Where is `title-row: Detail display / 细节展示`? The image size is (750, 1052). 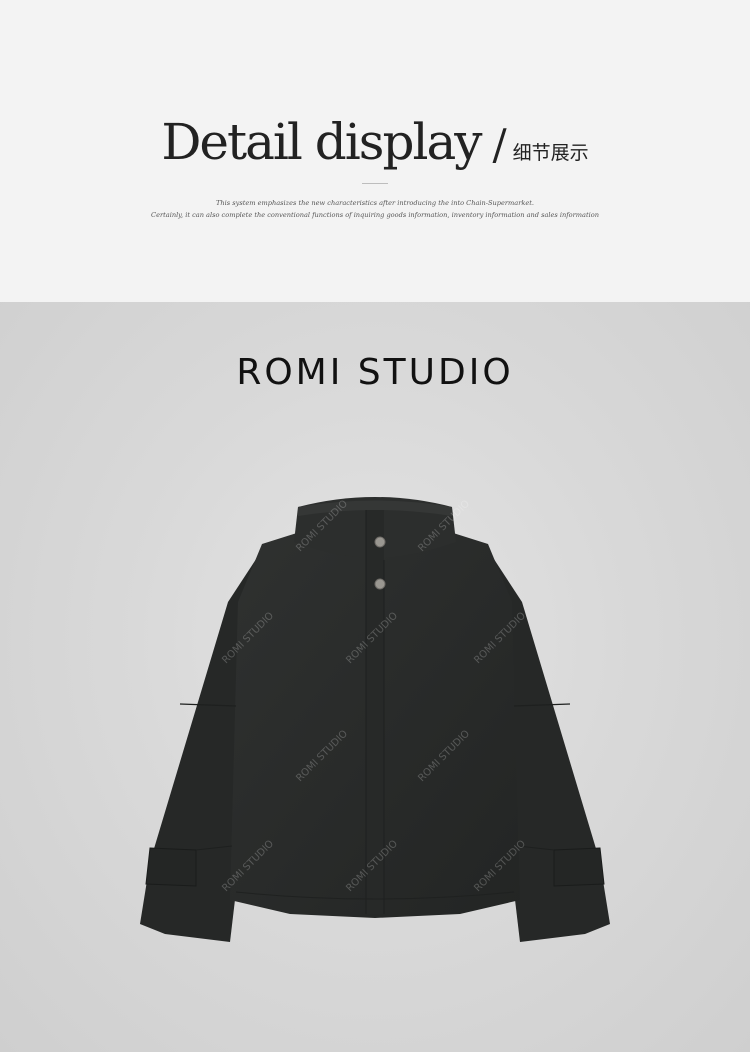 title-row: Detail display / 细节展示 is located at coordinates (375, 142).